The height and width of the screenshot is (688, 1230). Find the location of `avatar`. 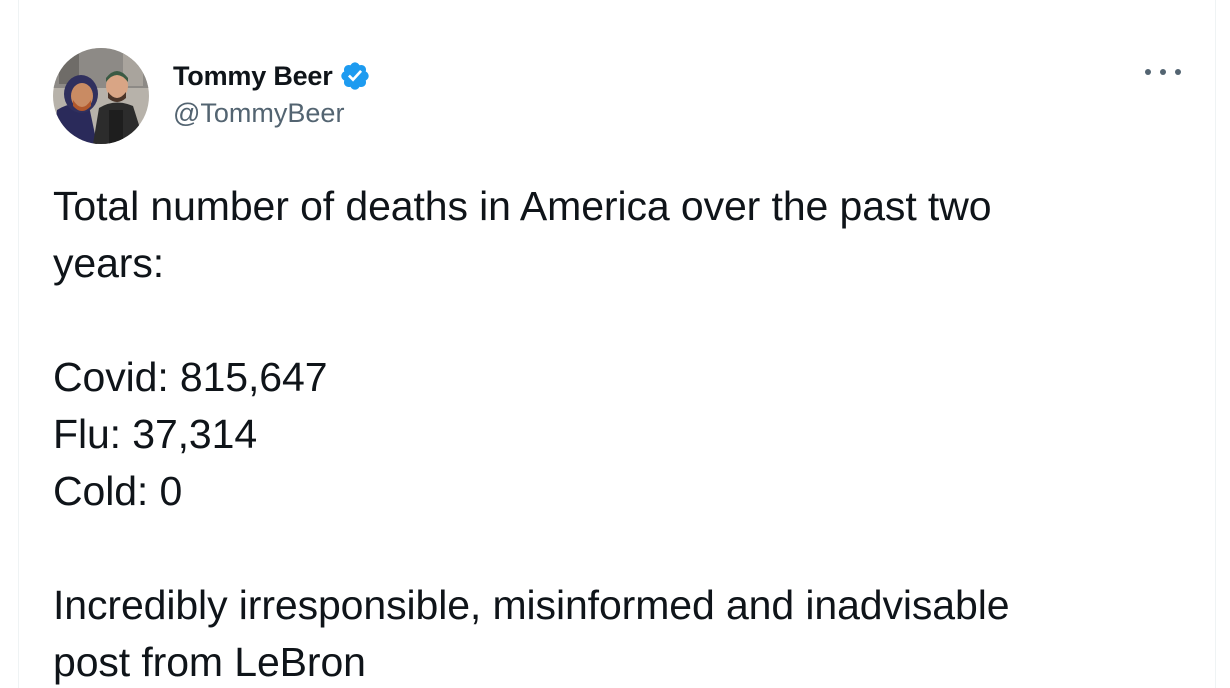

avatar is located at coordinates (101, 96).